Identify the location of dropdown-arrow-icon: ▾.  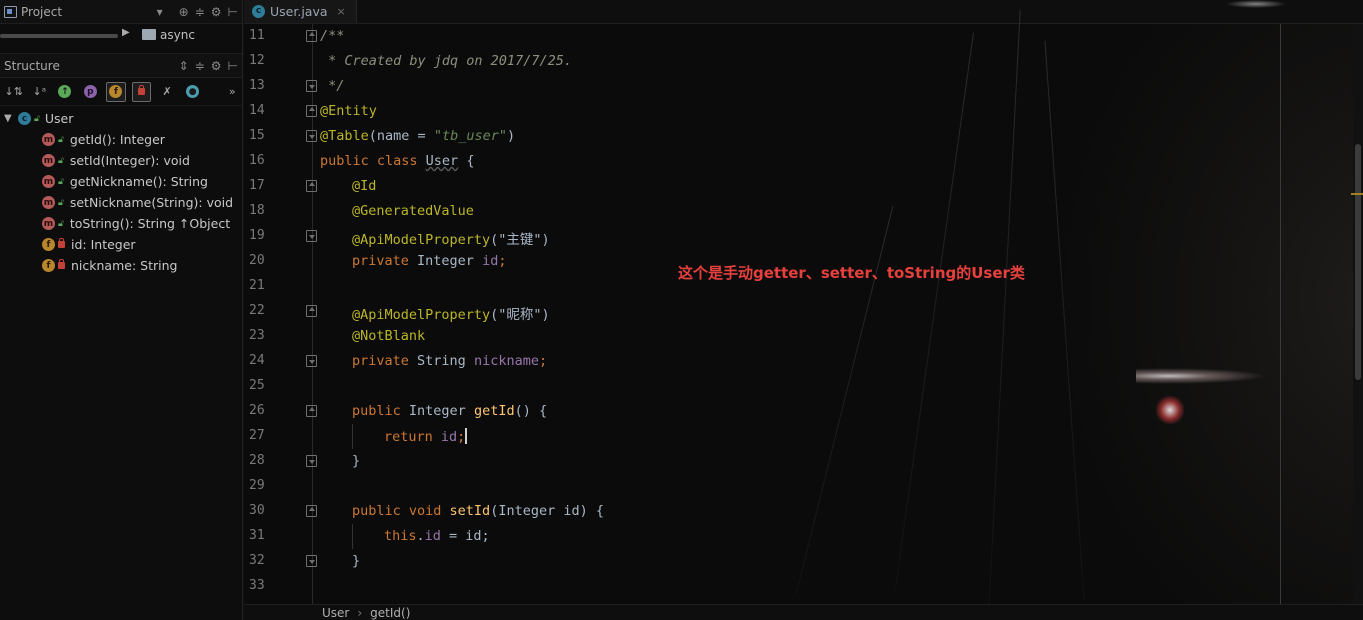
(160, 12).